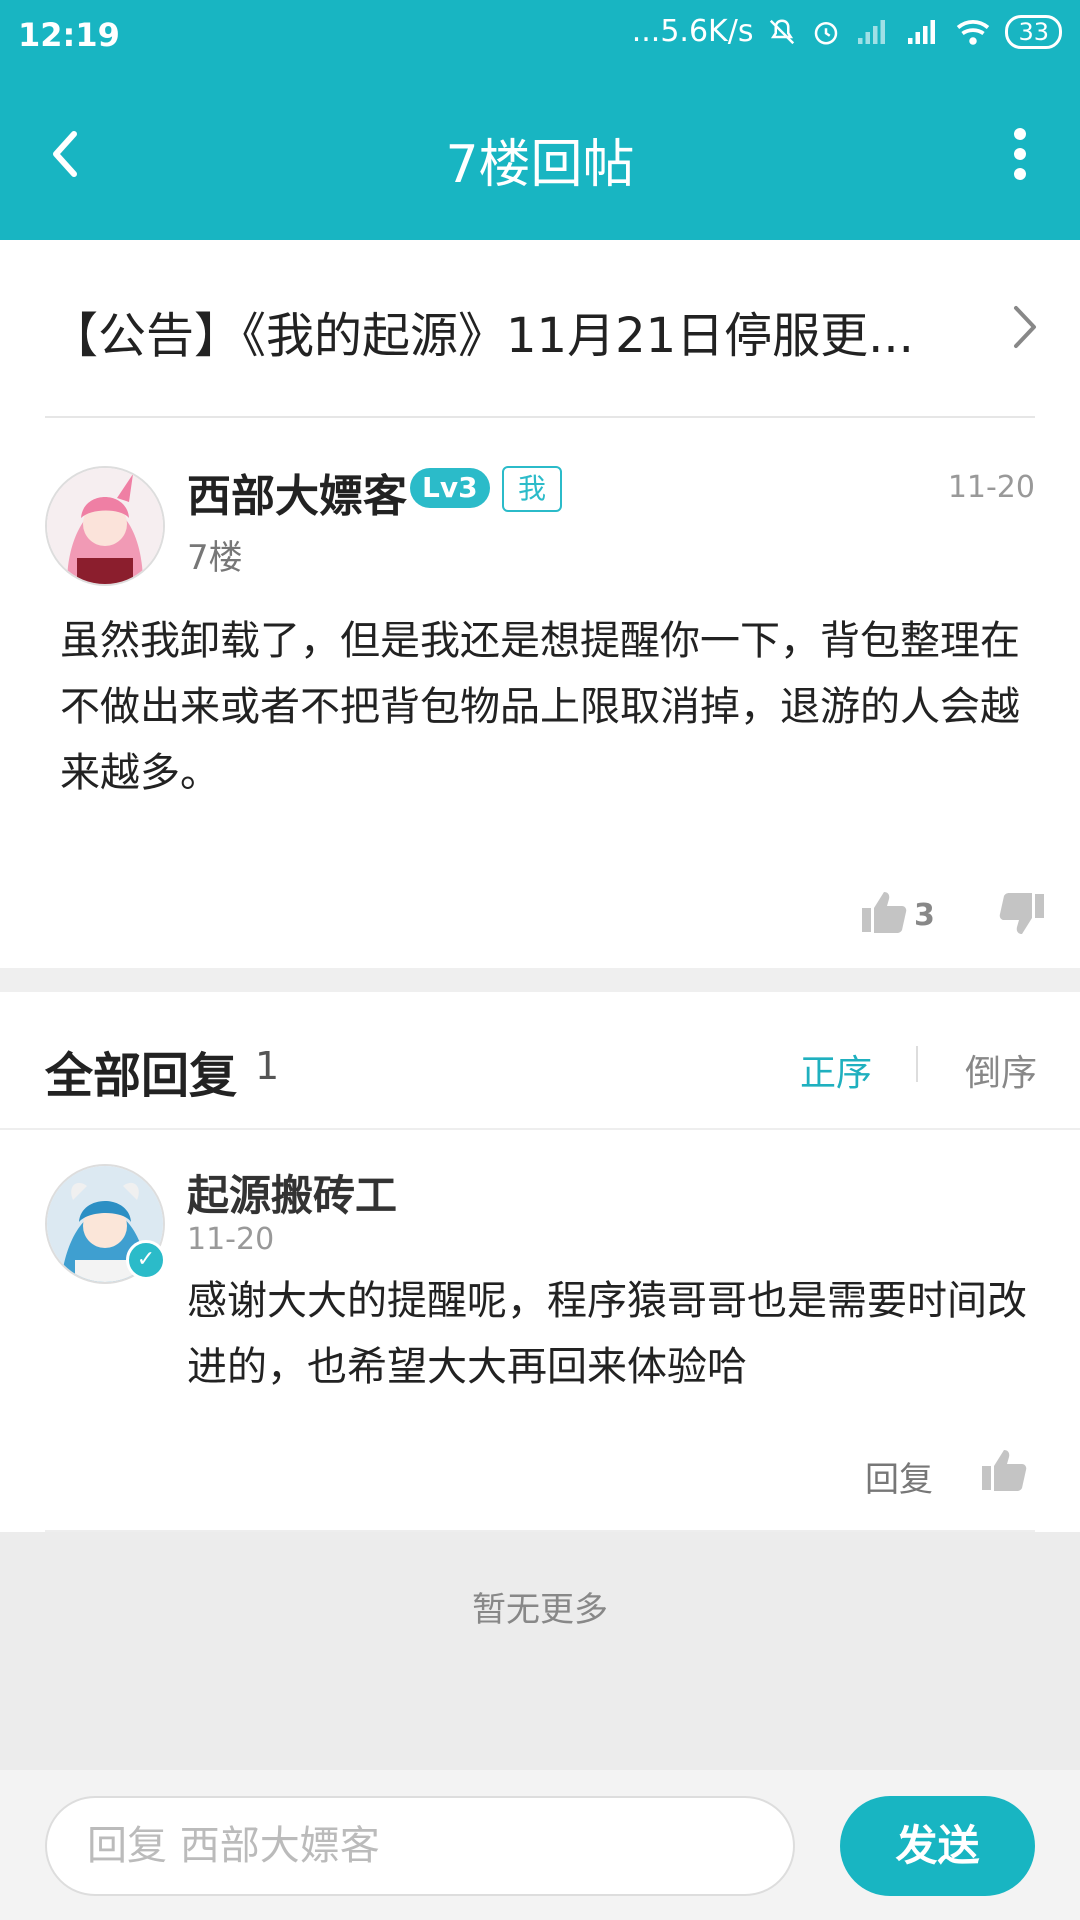 This screenshot has height=1920, width=1080. What do you see at coordinates (782, 31) in the screenshot?
I see `mute-bell-icon` at bounding box center [782, 31].